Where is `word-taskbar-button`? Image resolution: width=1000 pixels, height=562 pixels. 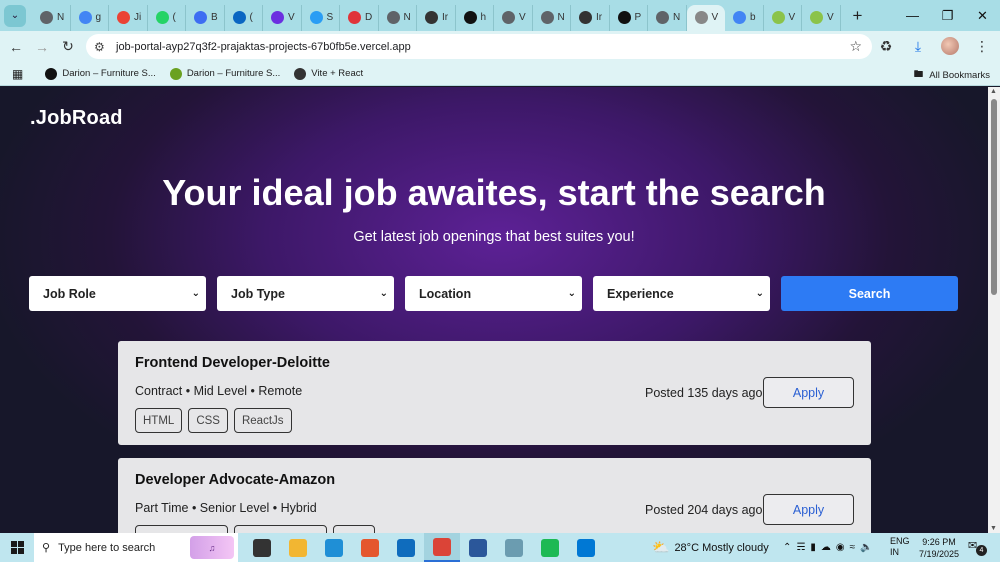
word-taskbar-button is located at coordinates (478, 547).